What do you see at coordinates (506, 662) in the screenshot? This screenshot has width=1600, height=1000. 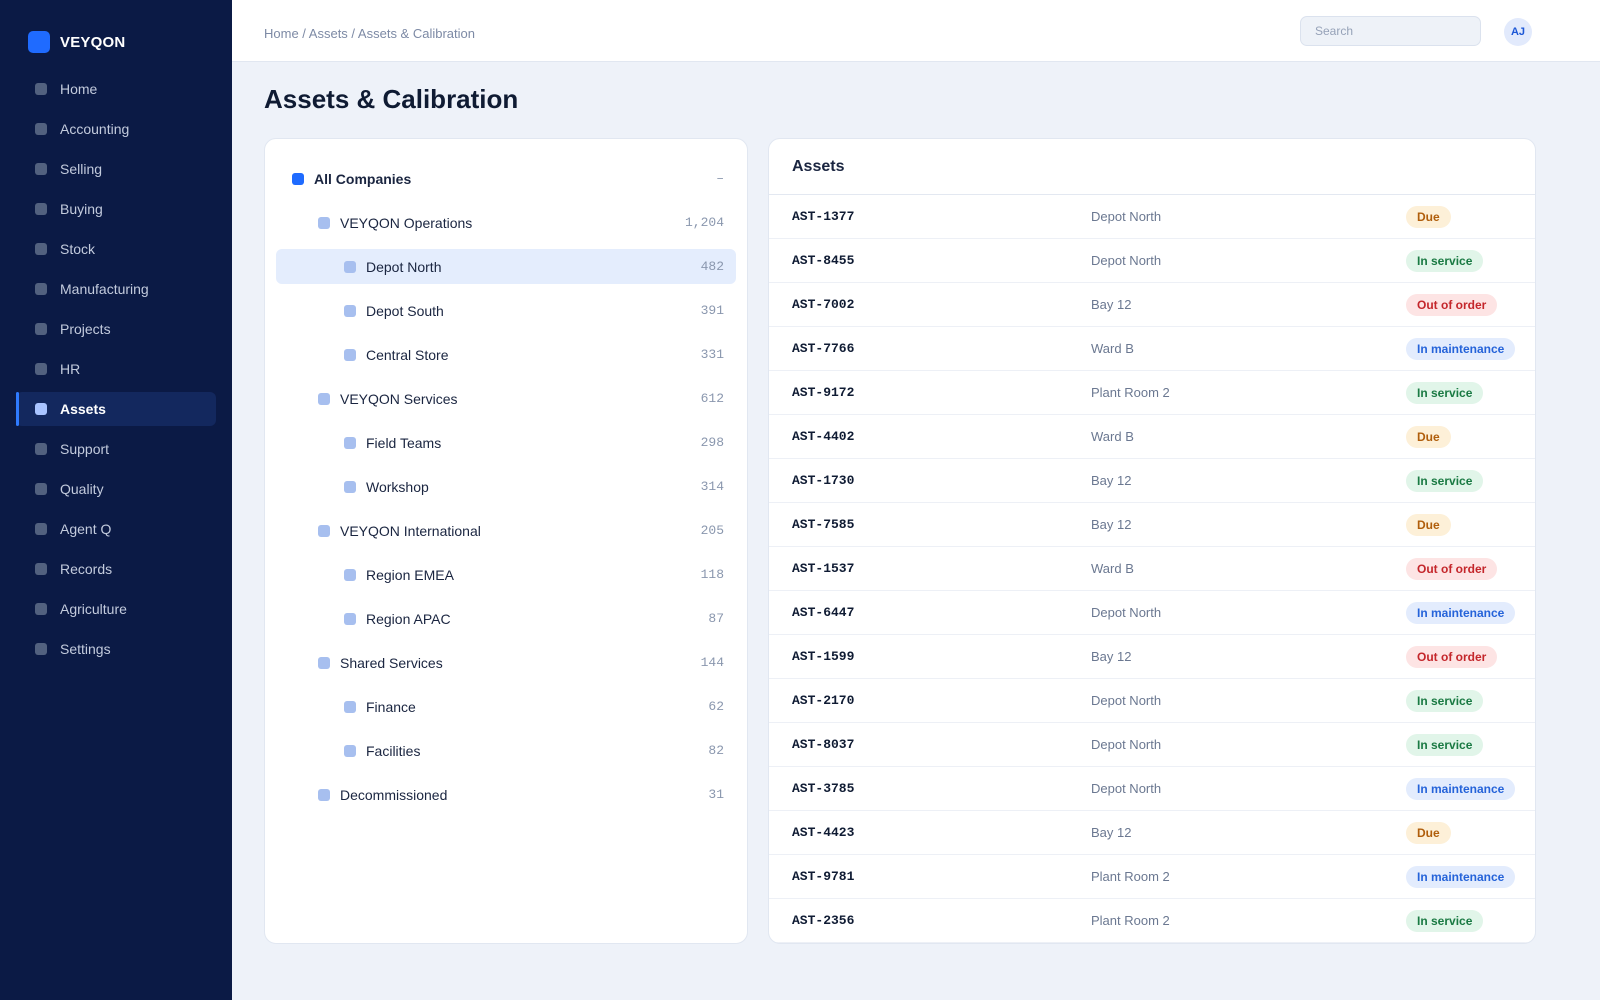 I see `tree-node-shared-services: Shared Services 144` at bounding box center [506, 662].